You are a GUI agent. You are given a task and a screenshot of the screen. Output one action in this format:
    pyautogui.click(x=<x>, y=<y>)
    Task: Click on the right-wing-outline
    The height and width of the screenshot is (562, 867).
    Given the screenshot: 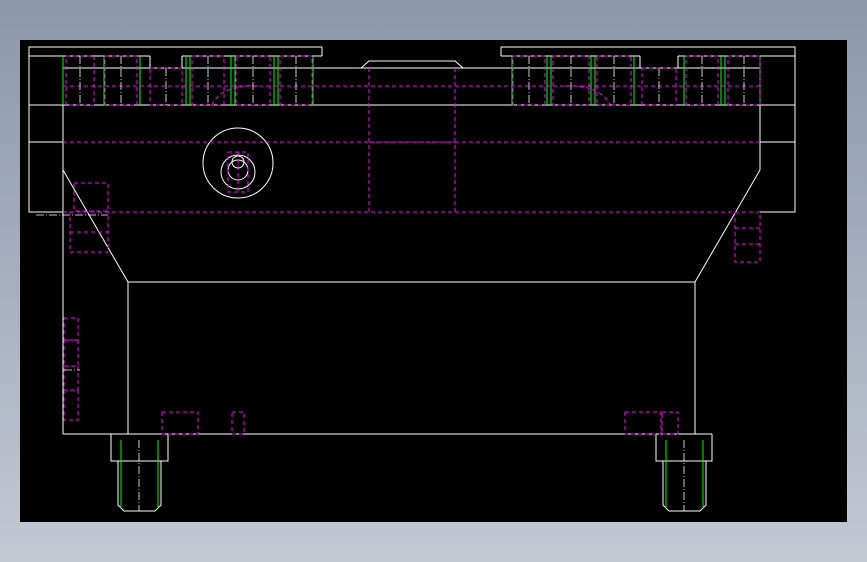 What is the action you would take?
    pyautogui.click(x=778, y=129)
    